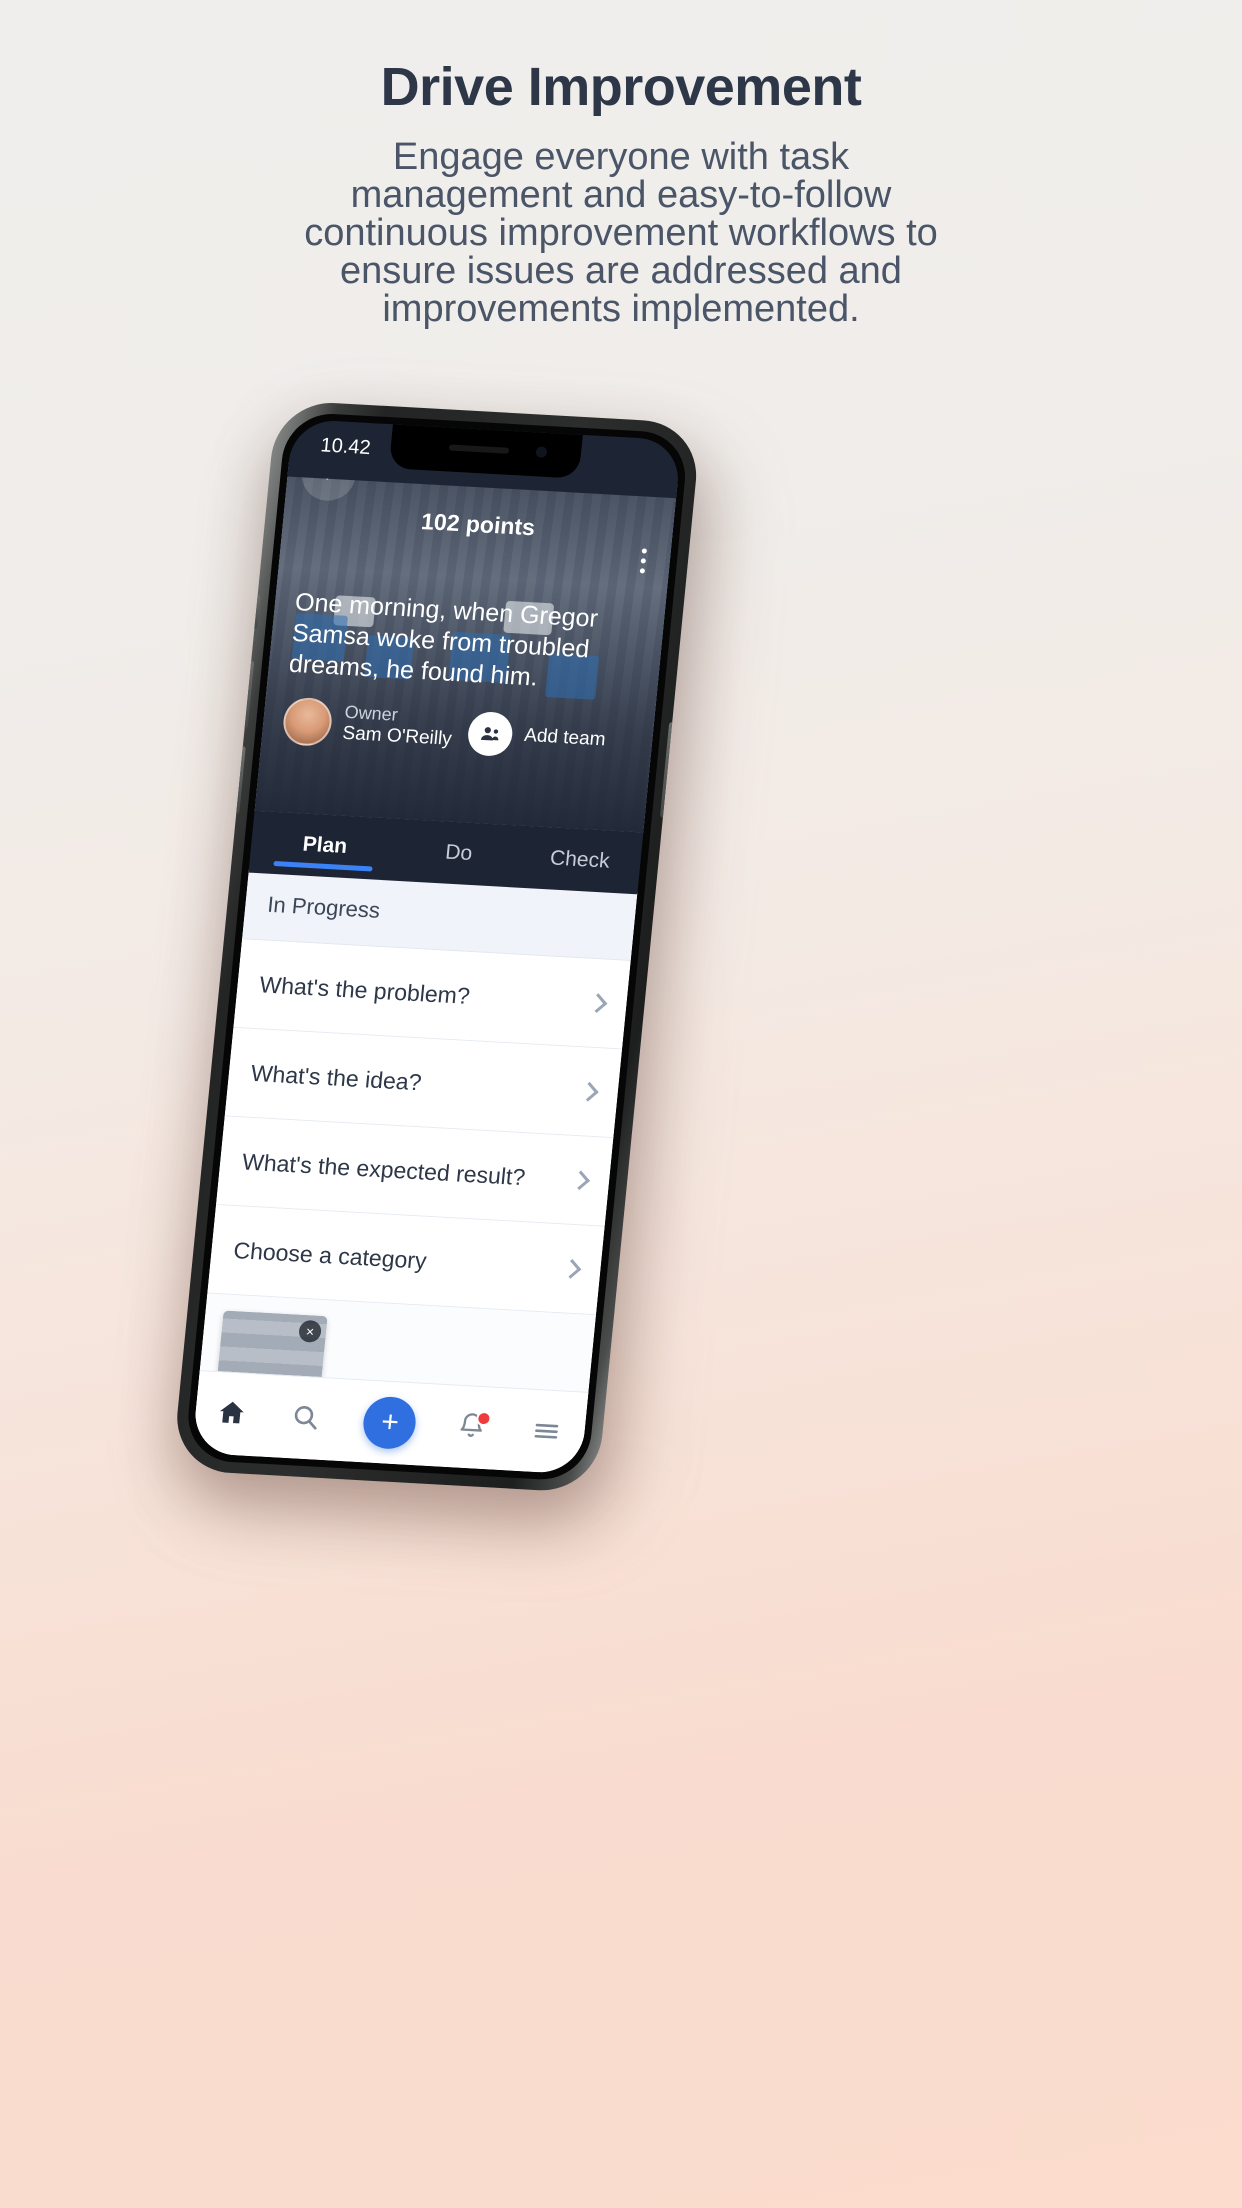 Image resolution: width=1242 pixels, height=2208 pixels. I want to click on tab-plan: Plan, so click(324, 846).